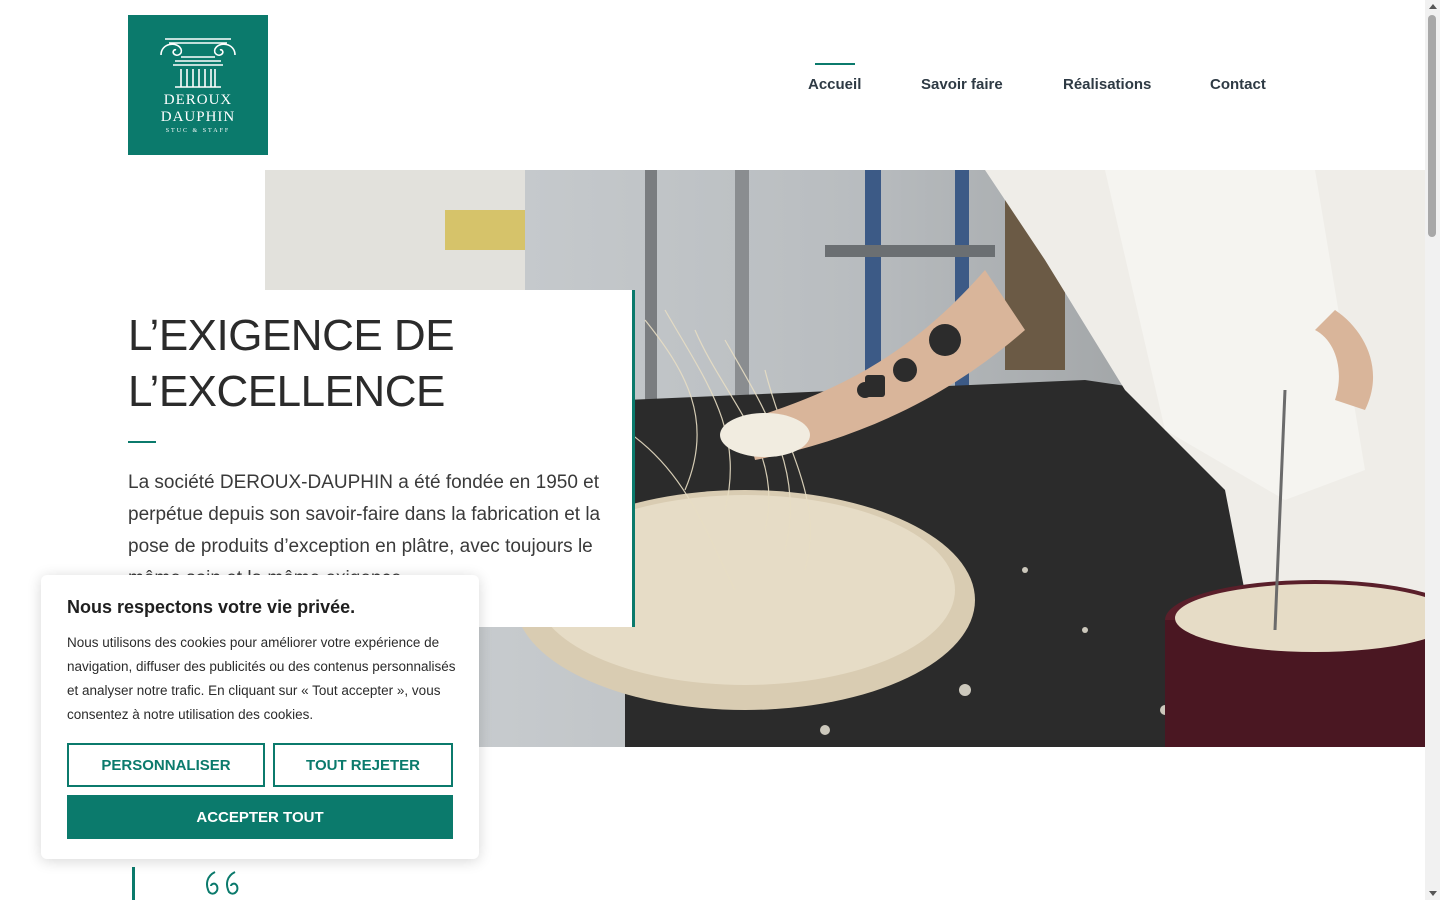 The width and height of the screenshot is (1440, 900). I want to click on logo-line-3: STUC & STAFF, so click(198, 131).